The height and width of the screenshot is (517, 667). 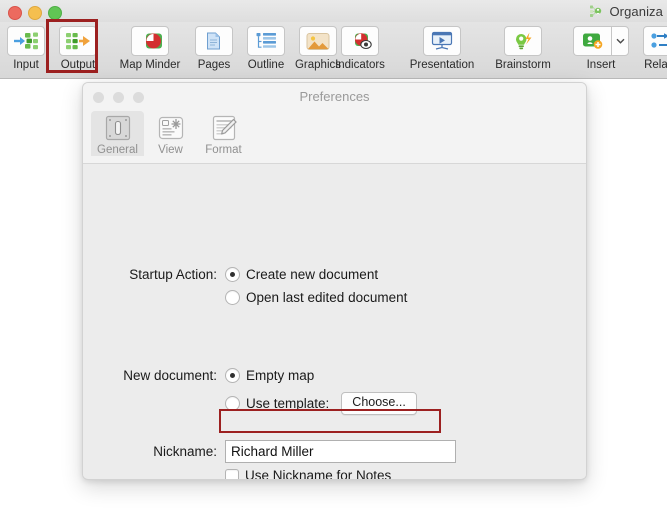 I want to click on tab-view: View, so click(x=170, y=133).